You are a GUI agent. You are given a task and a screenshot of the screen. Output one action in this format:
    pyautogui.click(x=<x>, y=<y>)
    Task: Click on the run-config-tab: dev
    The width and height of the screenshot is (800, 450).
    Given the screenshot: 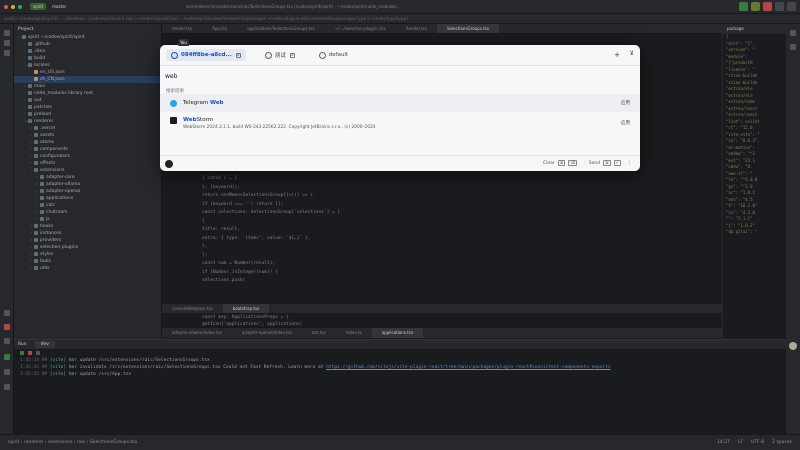 What is the action you would take?
    pyautogui.click(x=44, y=344)
    